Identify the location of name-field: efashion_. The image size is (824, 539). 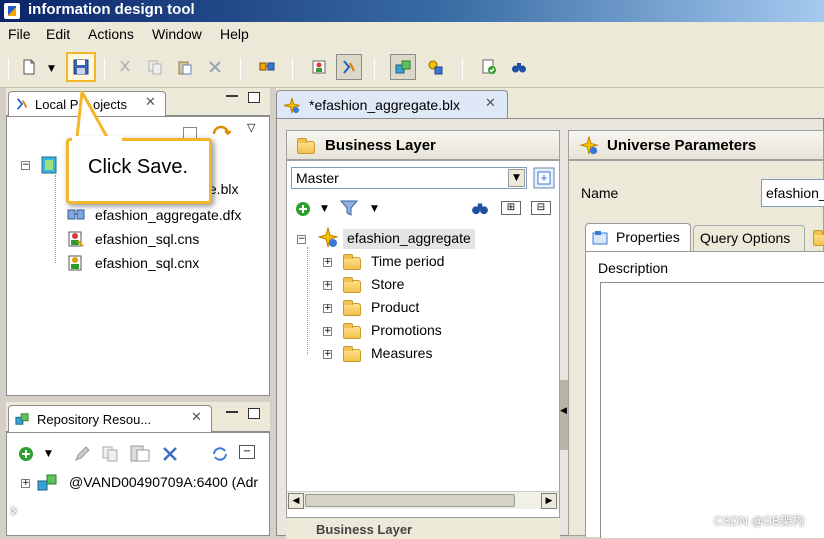
(792, 193).